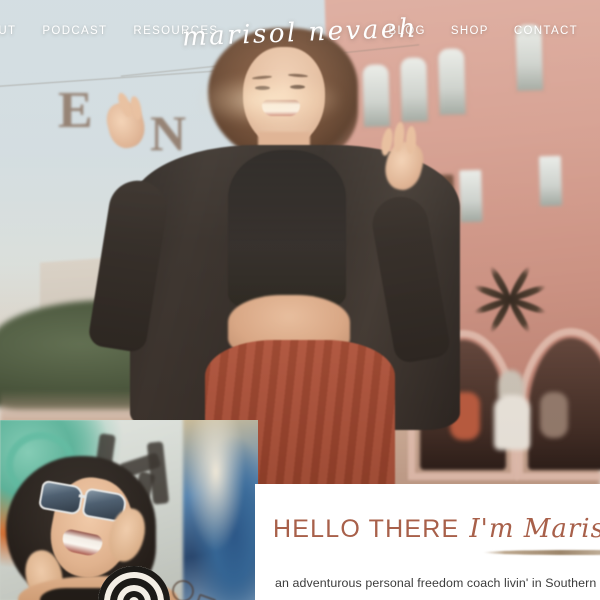  I want to click on site-logo: marisol nevaeh, so click(300, 32).